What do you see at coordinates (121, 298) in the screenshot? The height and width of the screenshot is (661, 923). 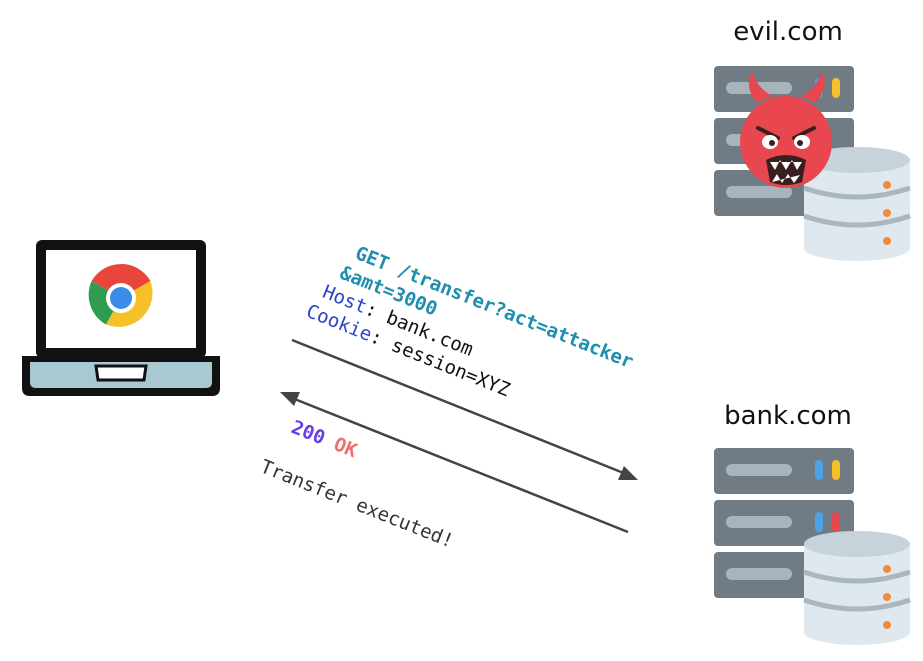 I see `chrome-icon` at bounding box center [121, 298].